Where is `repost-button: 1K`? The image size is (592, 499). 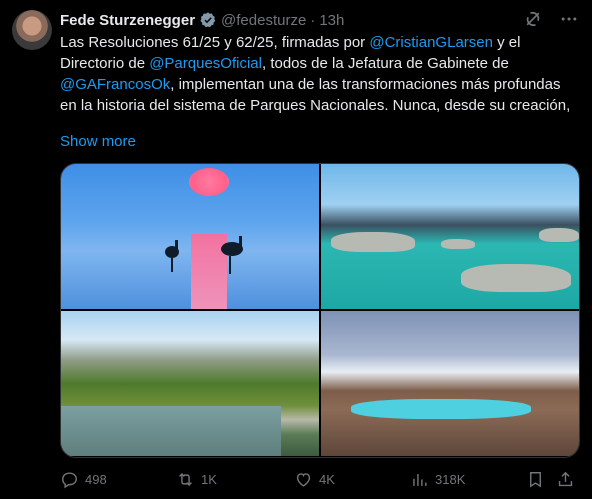 repost-button: 1K is located at coordinates (196, 479).